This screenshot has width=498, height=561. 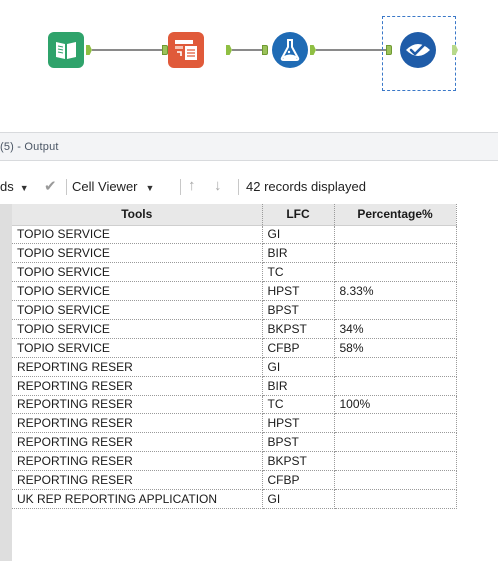 What do you see at coordinates (395, 291) in the screenshot?
I see `cell-percentage: 8.33%` at bounding box center [395, 291].